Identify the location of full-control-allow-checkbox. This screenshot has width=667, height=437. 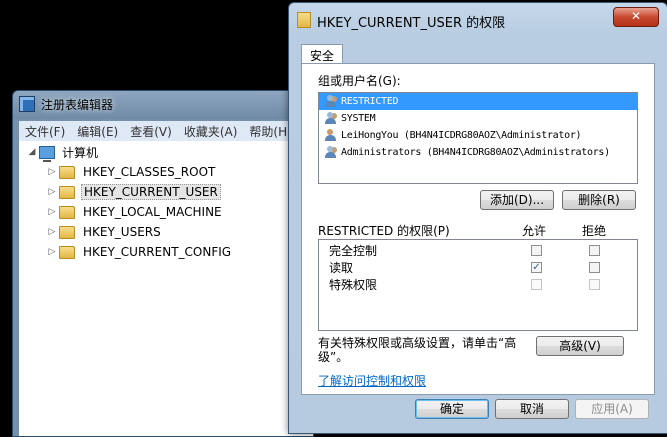
(536, 250).